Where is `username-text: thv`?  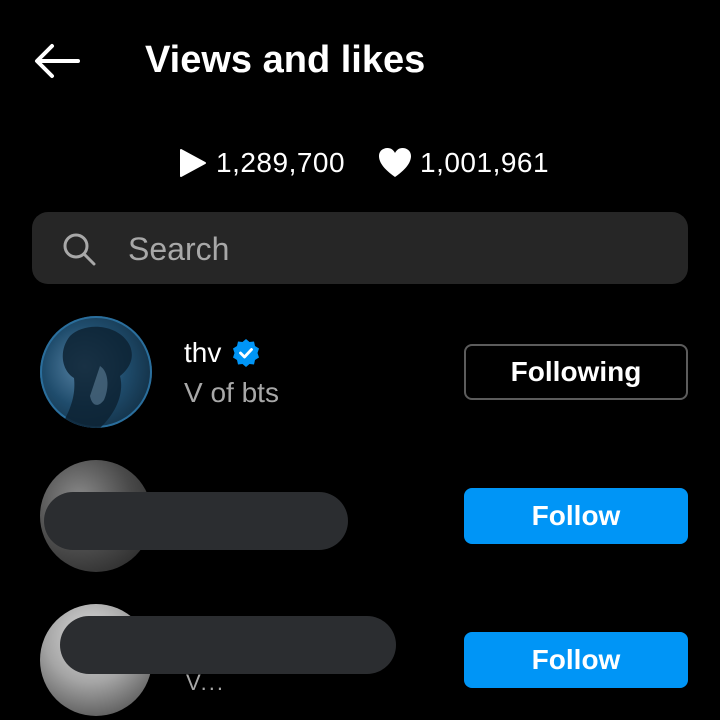
username-text: thv is located at coordinates (202, 353).